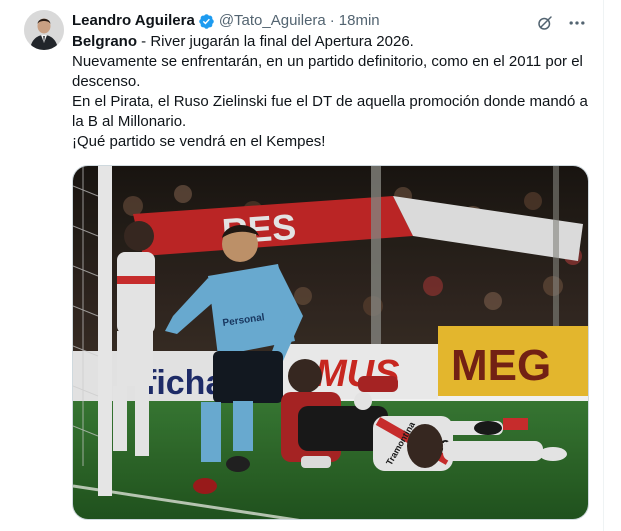 Image resolution: width=621 pixels, height=531 pixels. I want to click on tweet-header: Leandro Aguilera @Tato_Aguilera · 18min, so click(330, 21).